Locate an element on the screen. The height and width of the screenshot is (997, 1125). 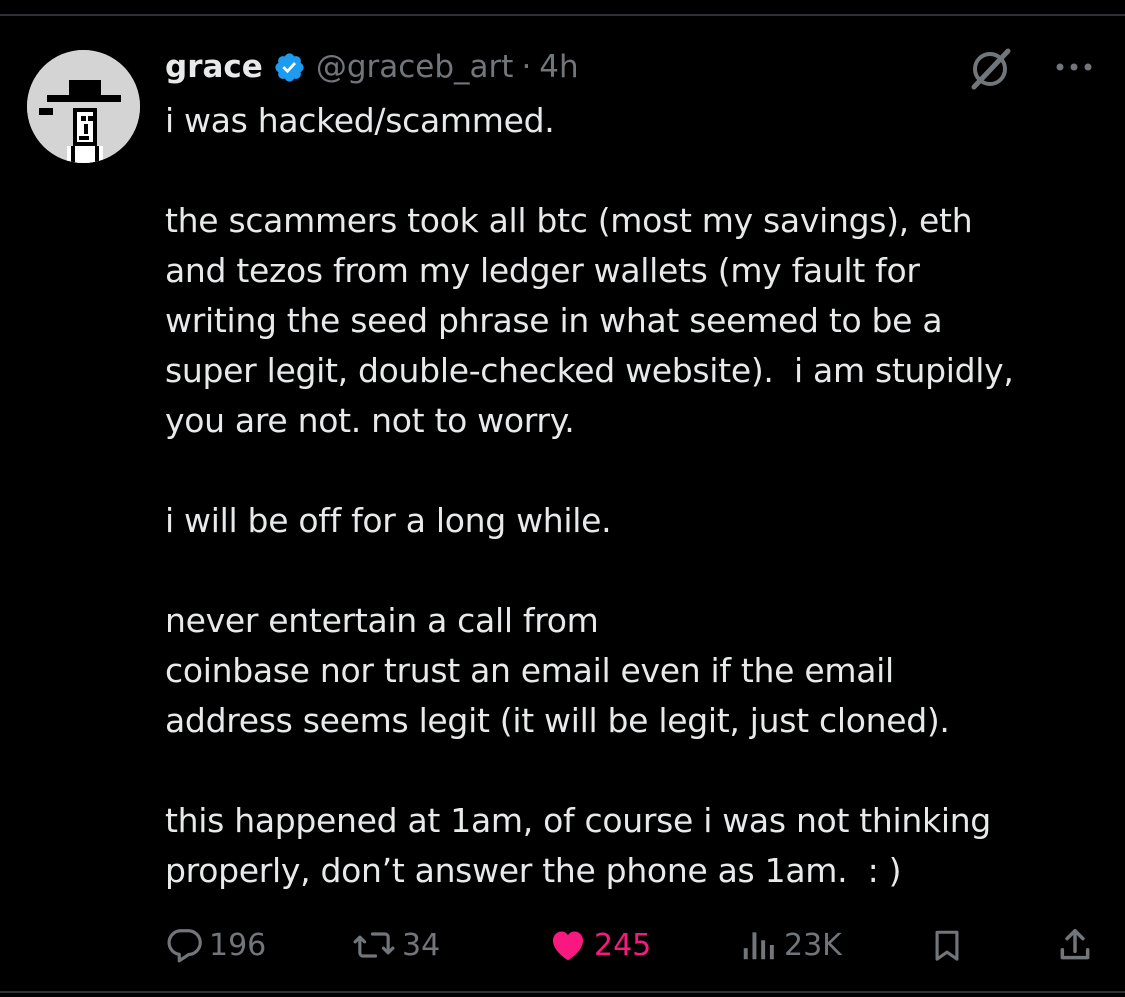
views-count: 23K is located at coordinates (813, 945).